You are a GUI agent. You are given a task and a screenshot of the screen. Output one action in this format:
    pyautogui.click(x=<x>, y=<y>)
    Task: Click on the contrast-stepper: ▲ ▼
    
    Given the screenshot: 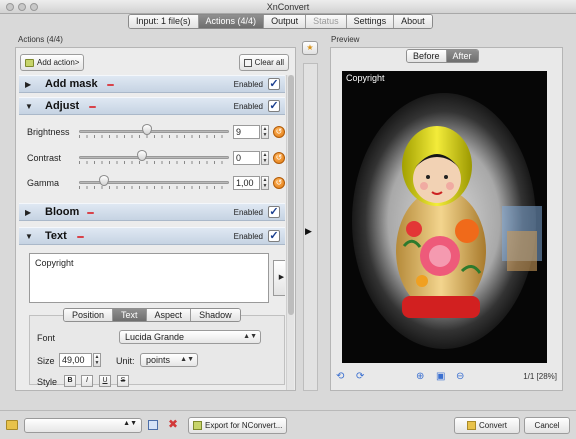 What is the action you would take?
    pyautogui.click(x=265, y=158)
    